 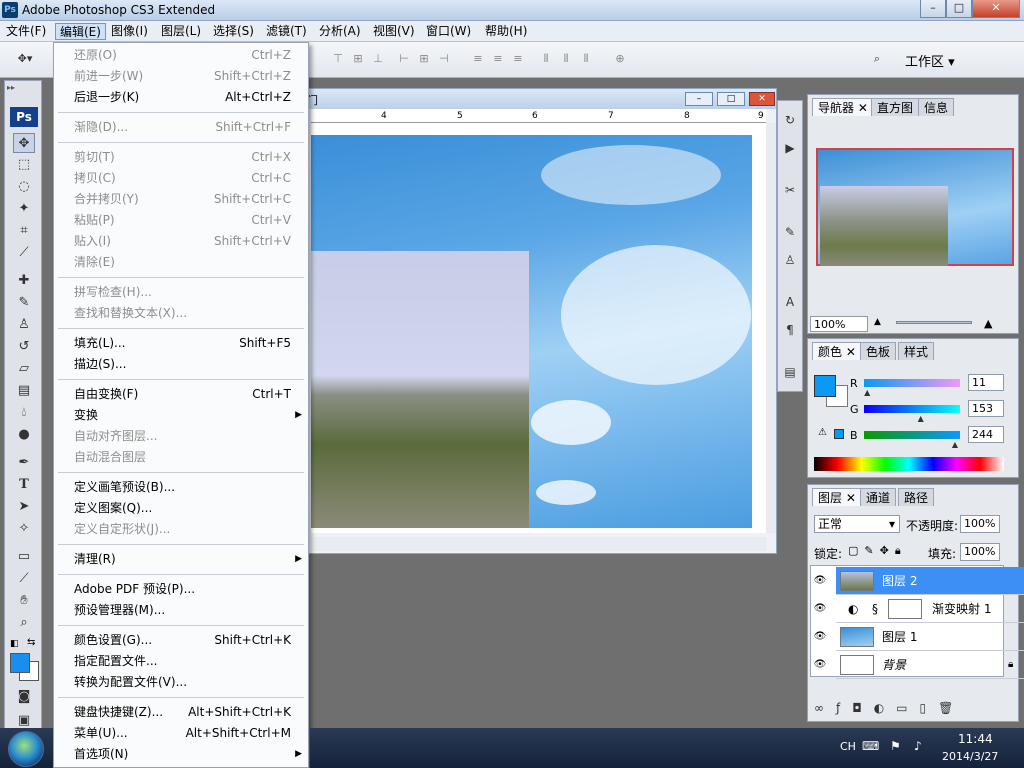 I want to click on hand-tool-icon: ✋︎, so click(x=24, y=601).